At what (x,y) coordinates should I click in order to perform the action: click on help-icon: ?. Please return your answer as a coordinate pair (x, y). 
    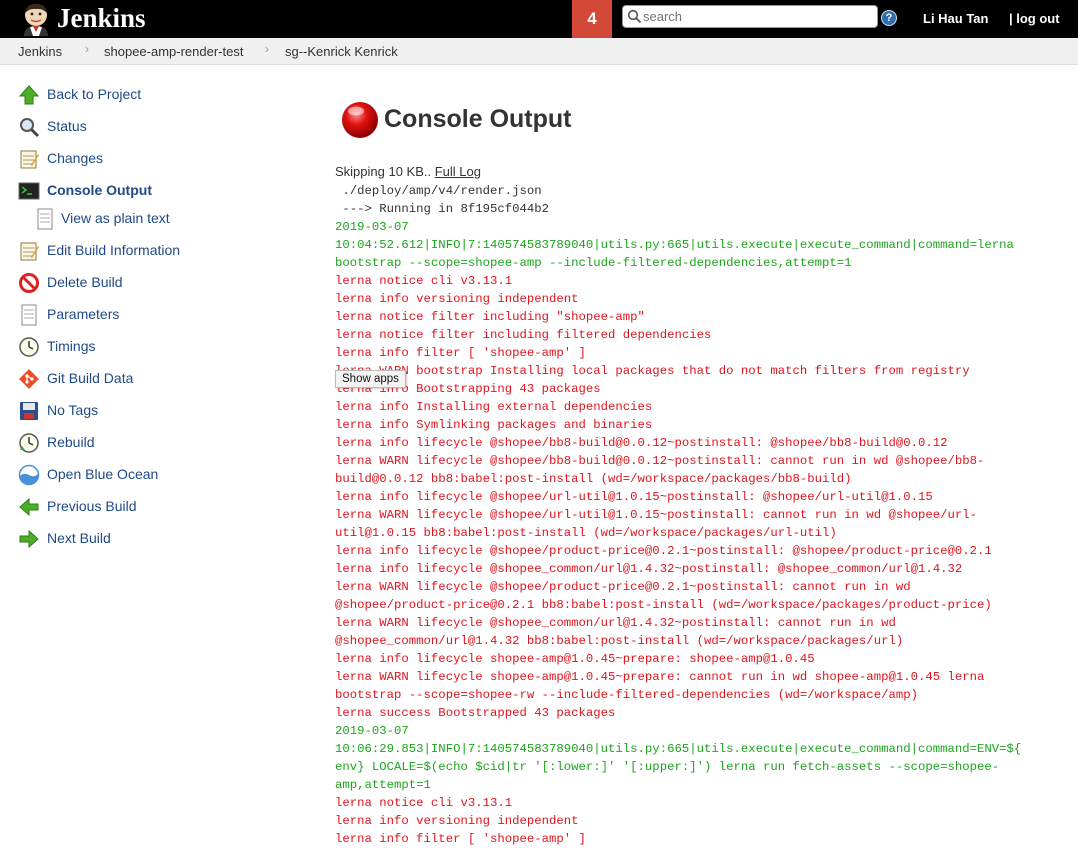
    Looking at the image, I should click on (889, 18).